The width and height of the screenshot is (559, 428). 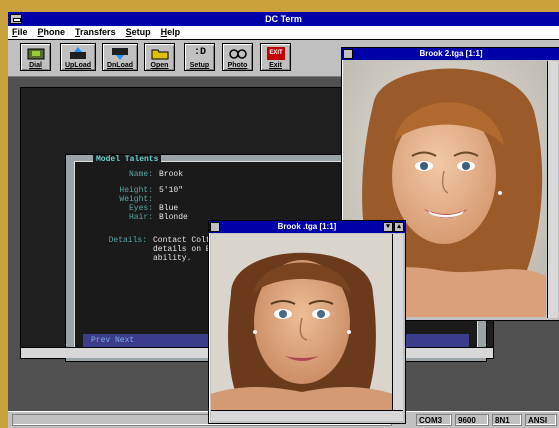 I want to click on details-label: Details:, so click(x=127, y=240).